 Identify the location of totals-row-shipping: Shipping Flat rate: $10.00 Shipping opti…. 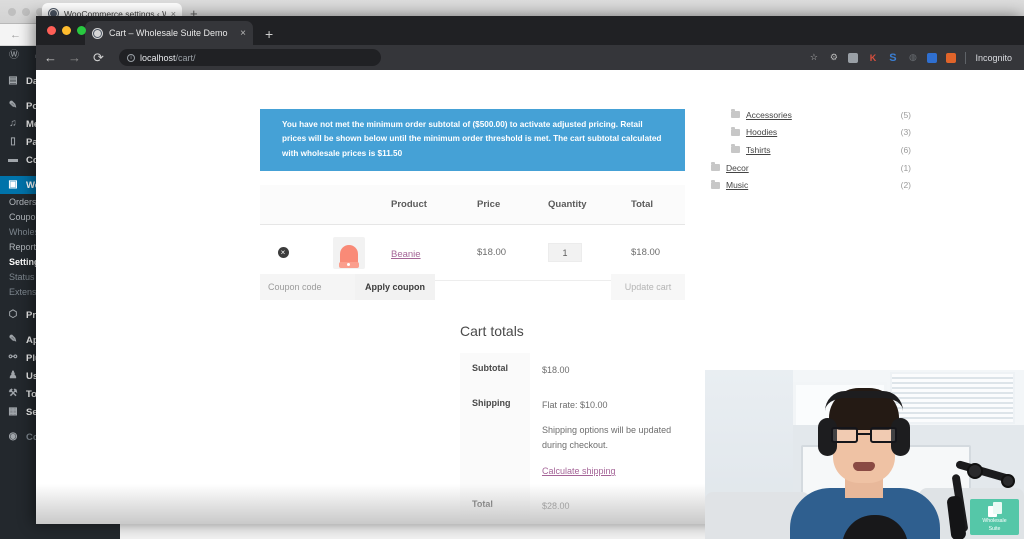
(572, 439).